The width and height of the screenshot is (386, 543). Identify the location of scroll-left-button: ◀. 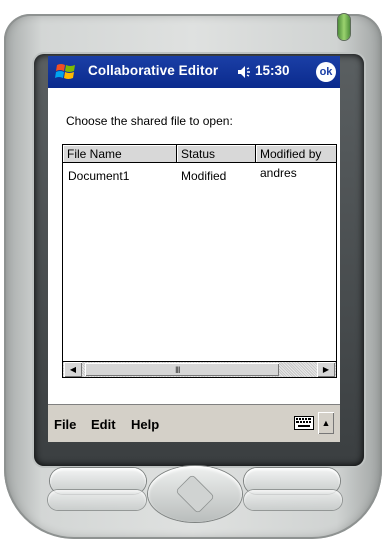
(73, 369).